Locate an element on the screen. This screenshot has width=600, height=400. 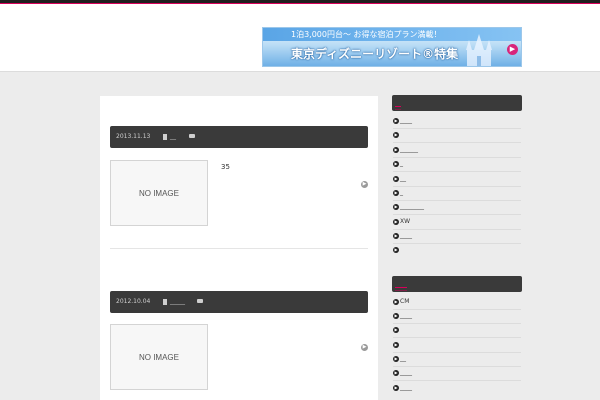
post-date: 2012.10.04 is located at coordinates (133, 301).